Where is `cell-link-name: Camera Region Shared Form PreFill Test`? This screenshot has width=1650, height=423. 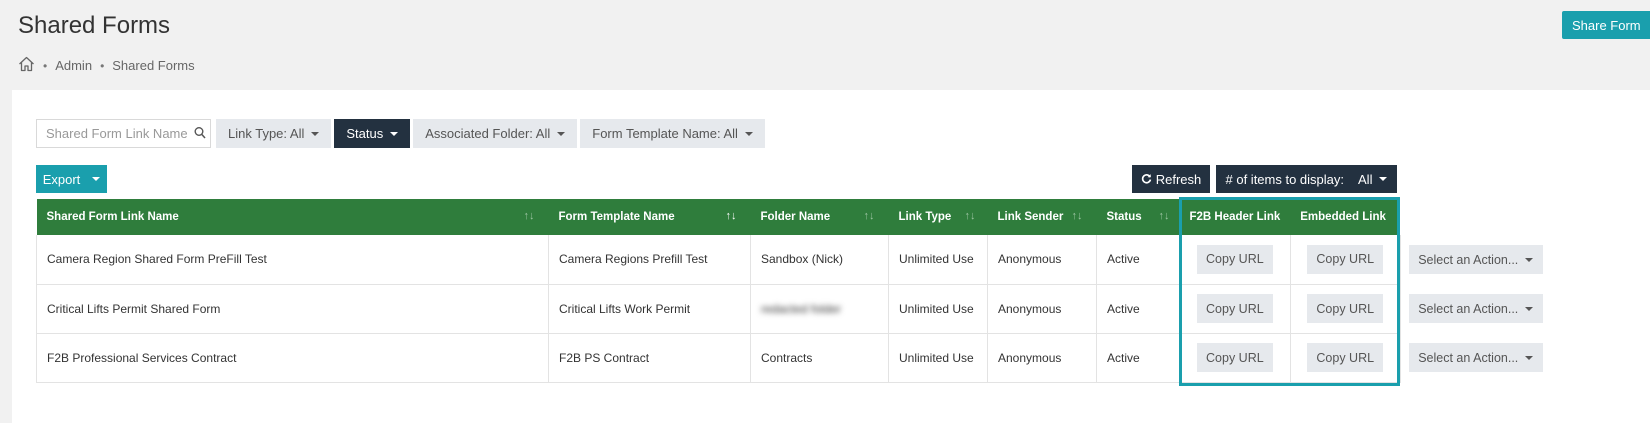 cell-link-name: Camera Region Shared Form PreFill Test is located at coordinates (292, 260).